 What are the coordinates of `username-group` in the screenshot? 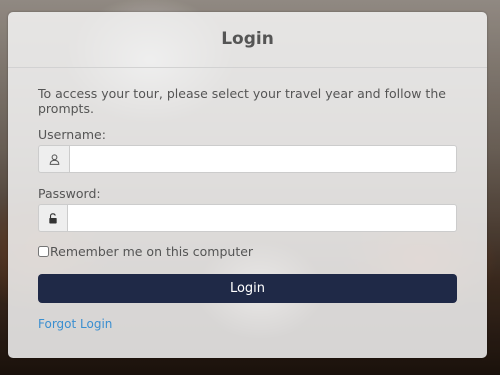 It's located at (247, 159).